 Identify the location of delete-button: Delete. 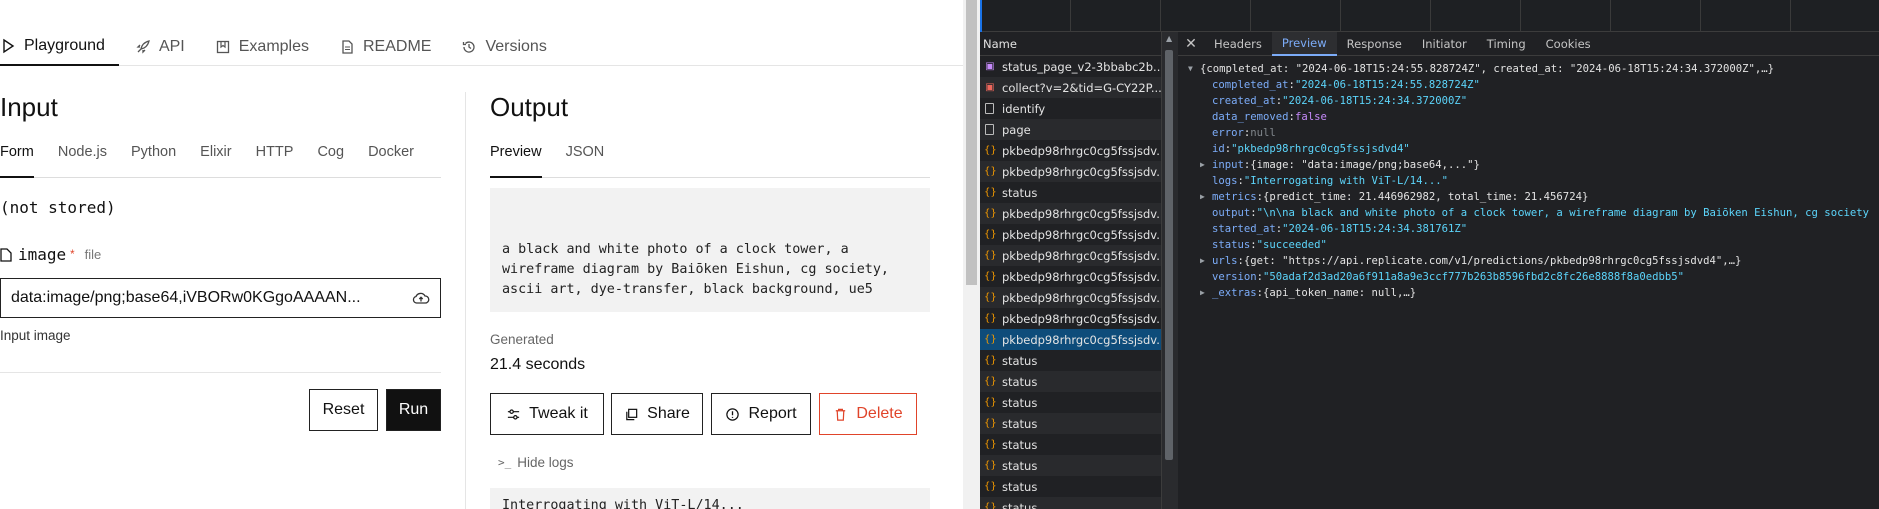
(868, 414).